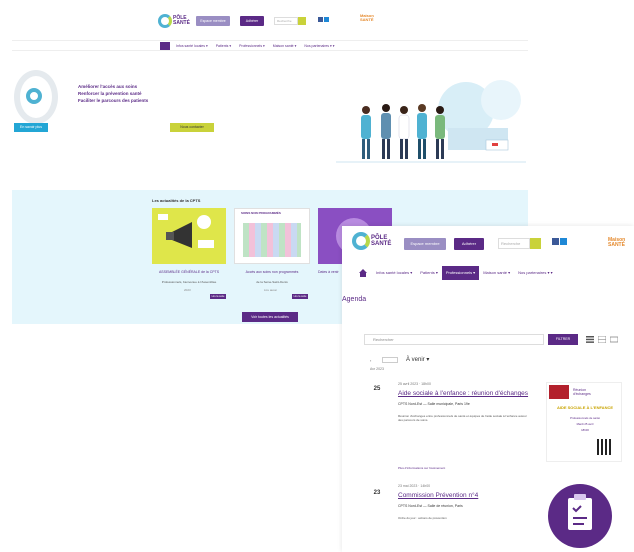 This screenshot has height=552, width=634. Describe the element at coordinates (602, 339) in the screenshot. I see `month-view-icon` at that location.